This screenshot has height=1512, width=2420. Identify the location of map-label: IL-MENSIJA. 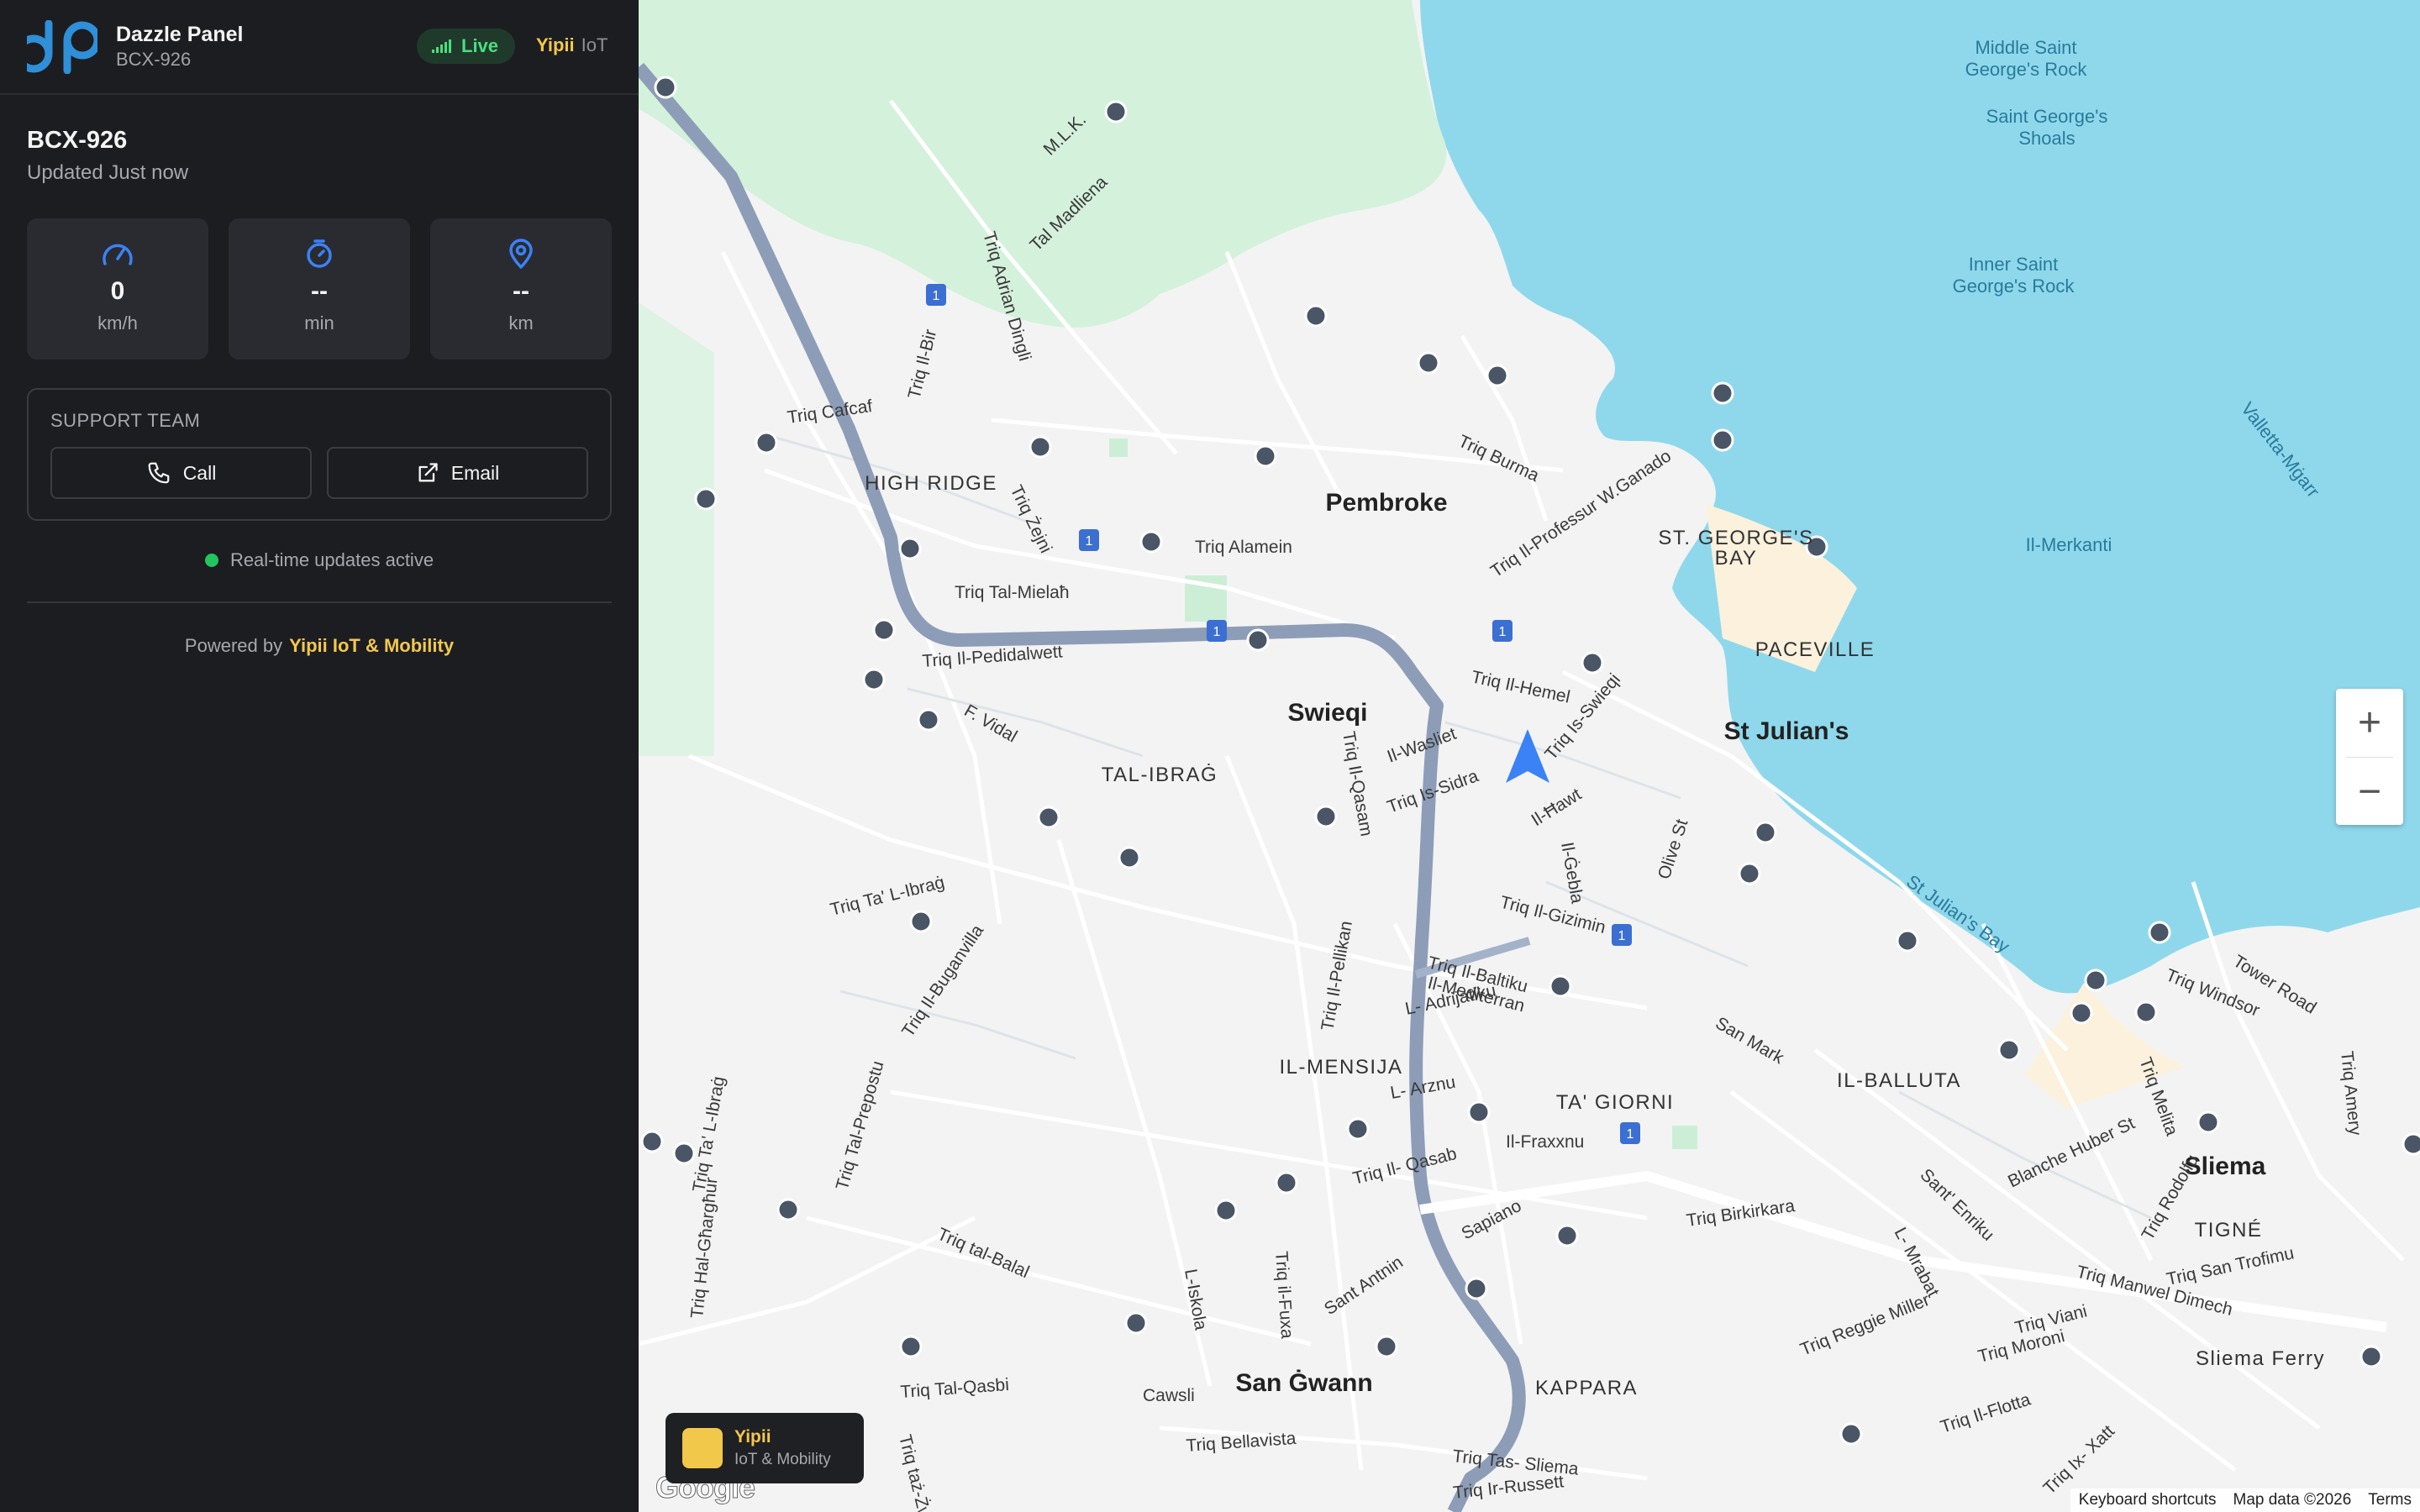
(1341, 1067).